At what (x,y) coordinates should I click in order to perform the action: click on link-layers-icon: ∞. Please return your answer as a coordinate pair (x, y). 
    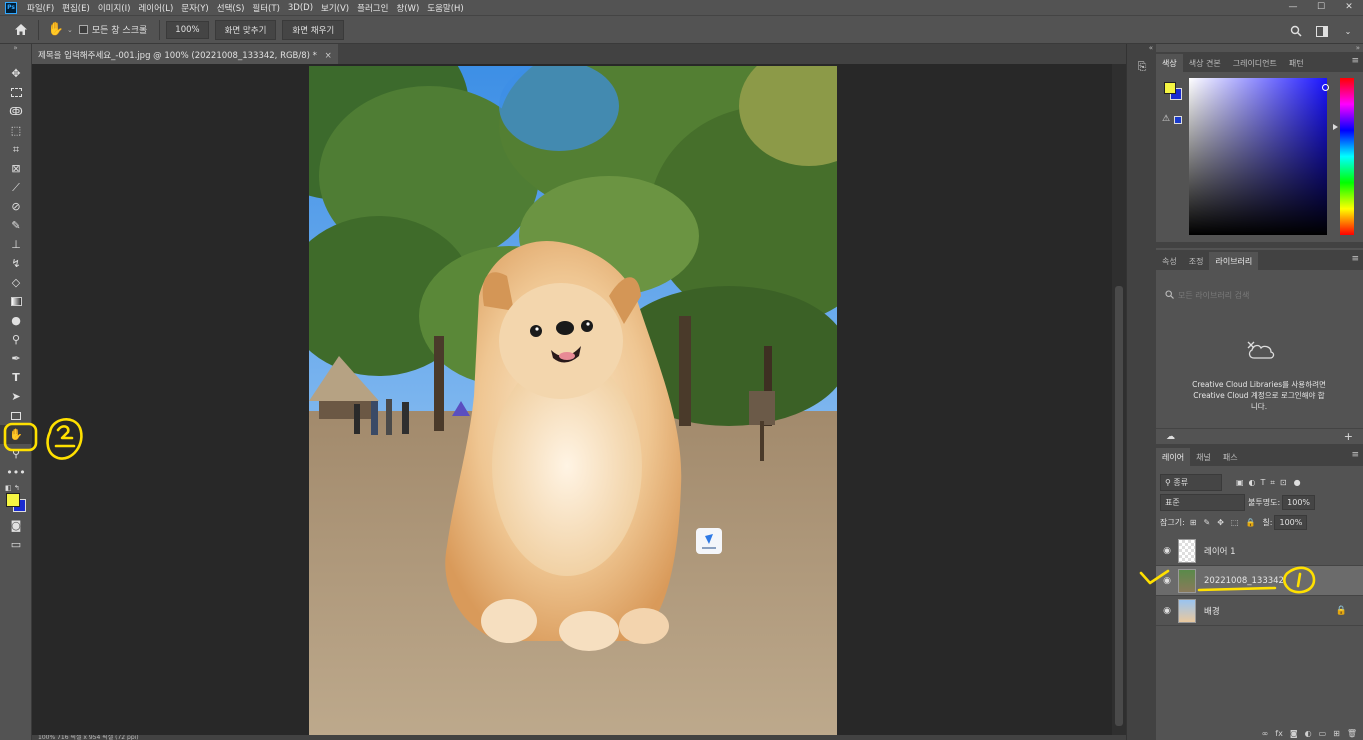
    Looking at the image, I should click on (1265, 733).